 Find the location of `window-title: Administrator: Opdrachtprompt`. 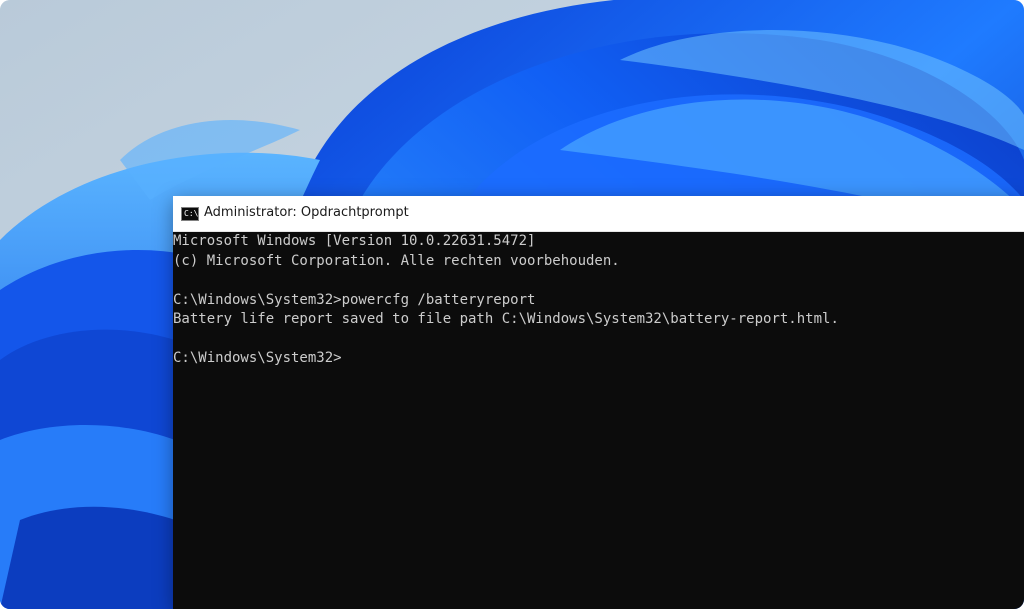

window-title: Administrator: Opdrachtprompt is located at coordinates (306, 212).